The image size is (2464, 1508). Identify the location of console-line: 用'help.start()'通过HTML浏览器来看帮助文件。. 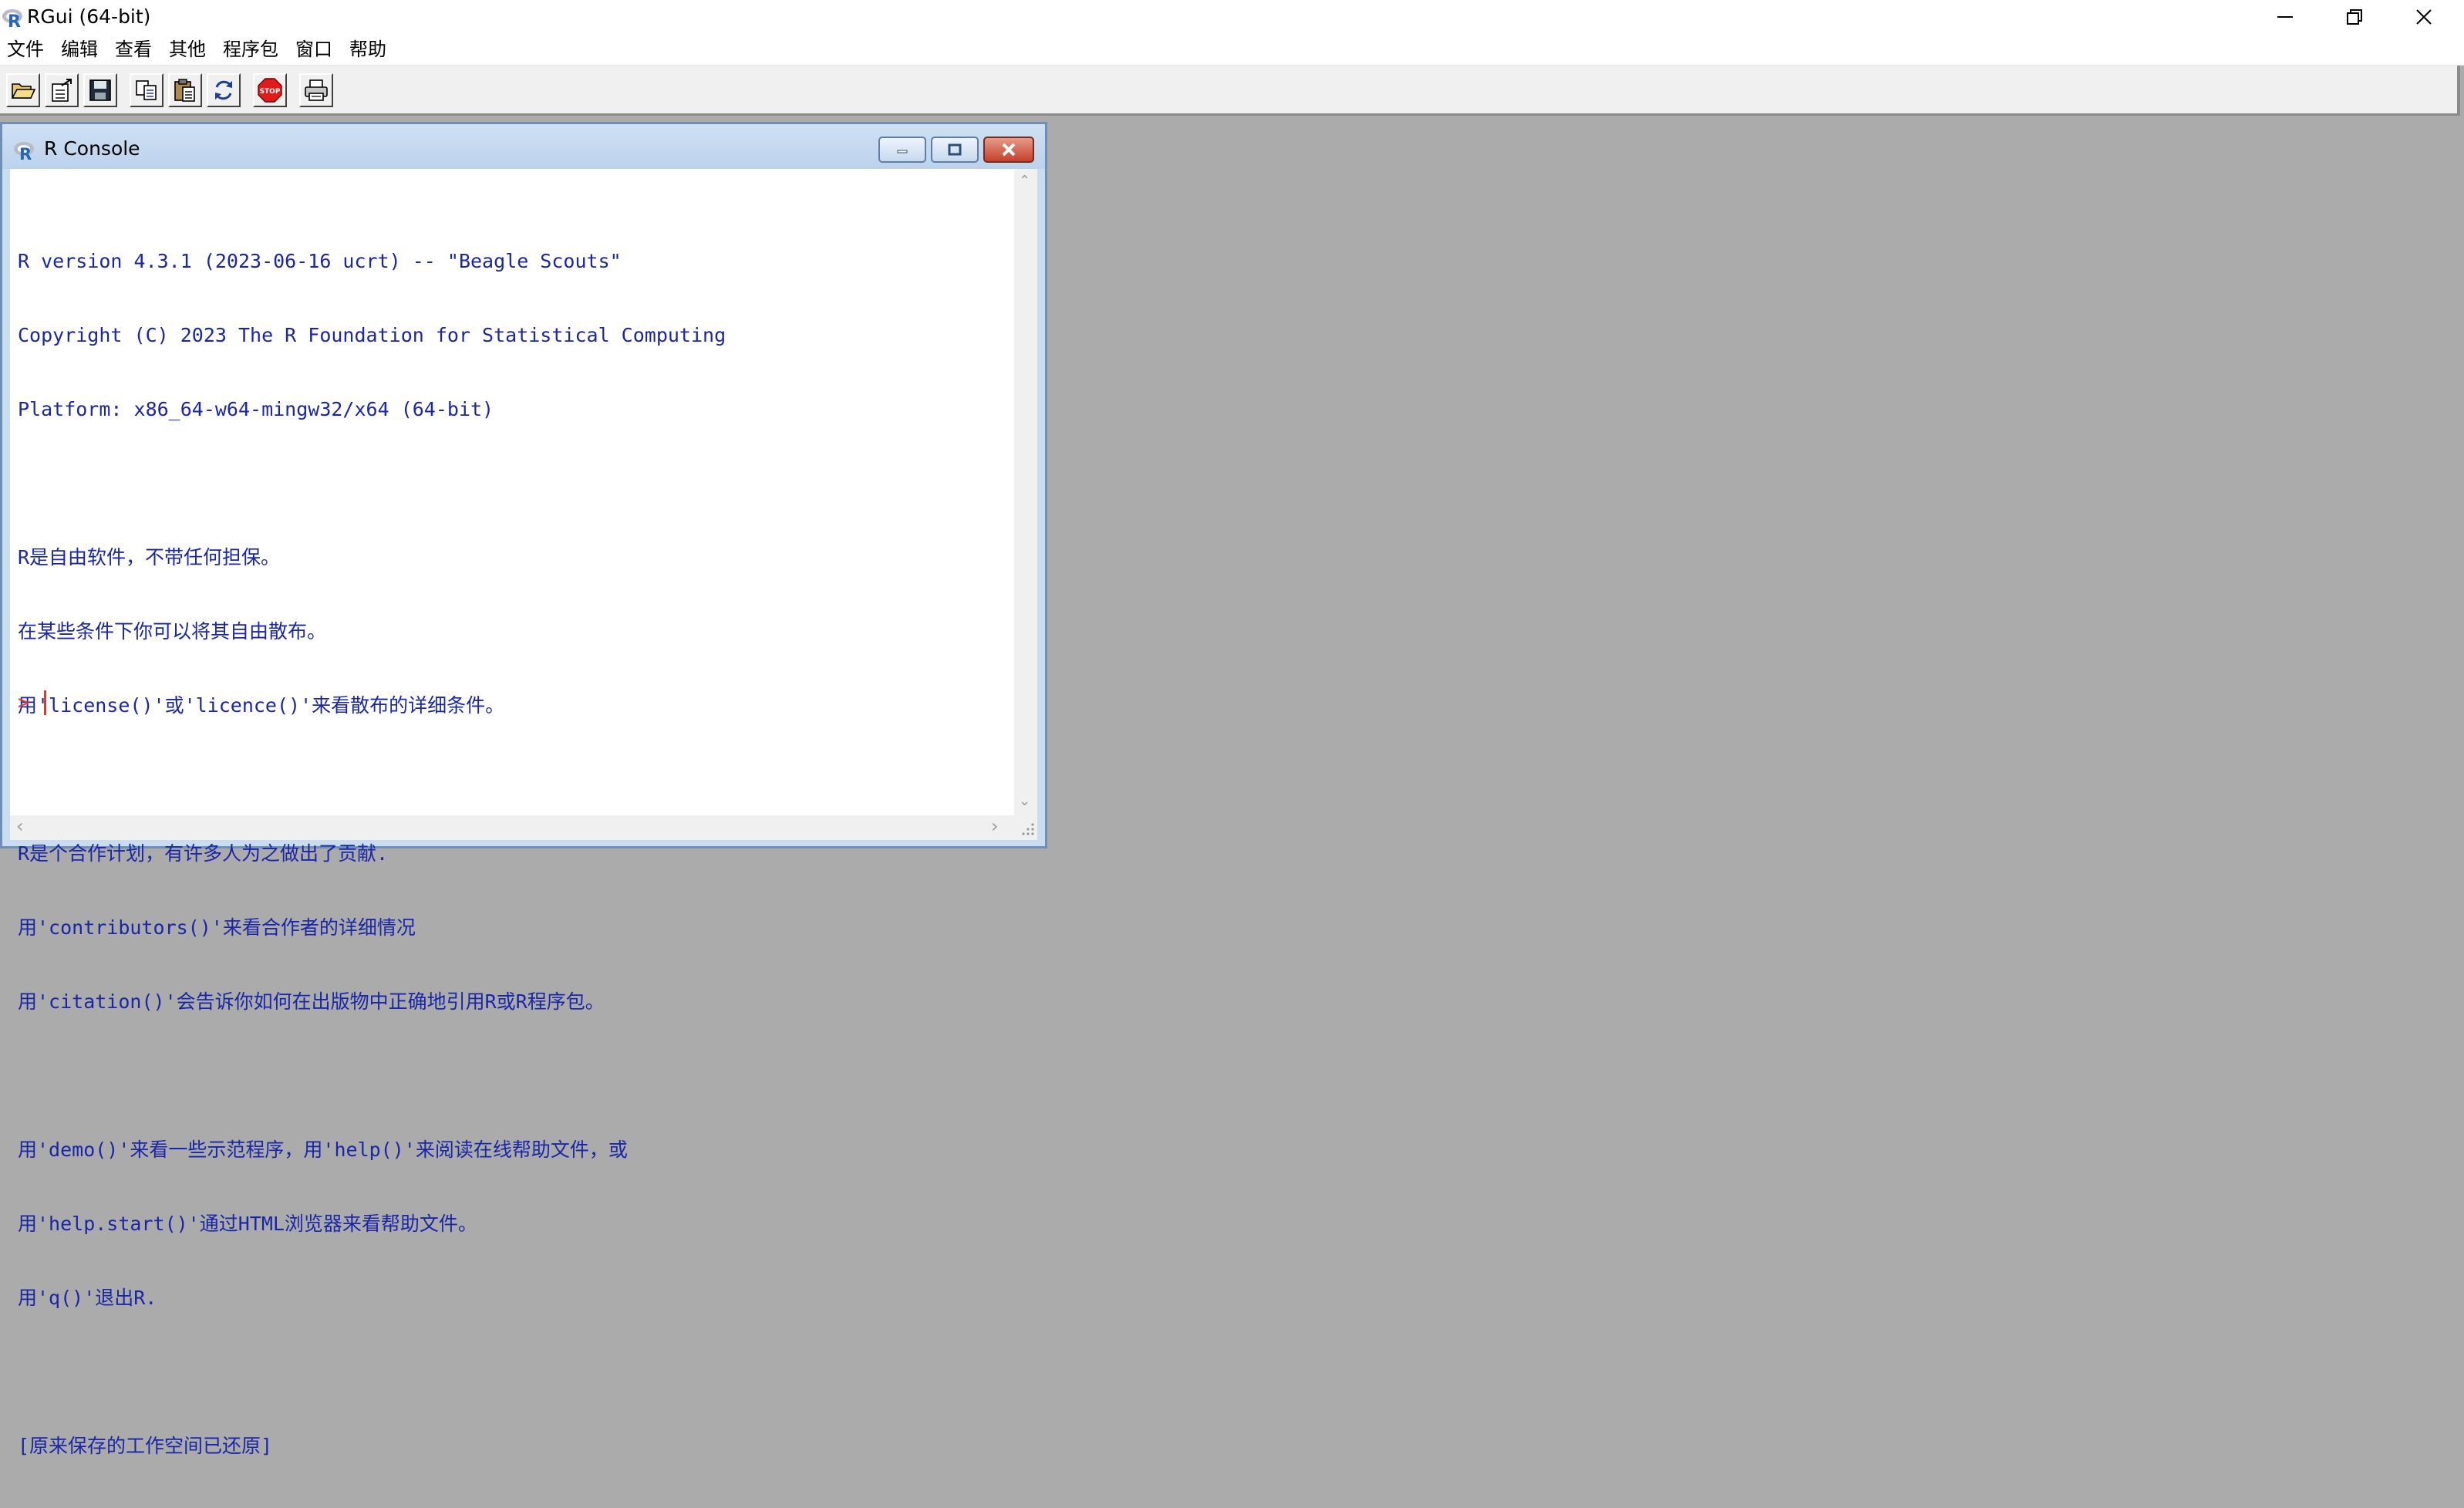
(247, 1224).